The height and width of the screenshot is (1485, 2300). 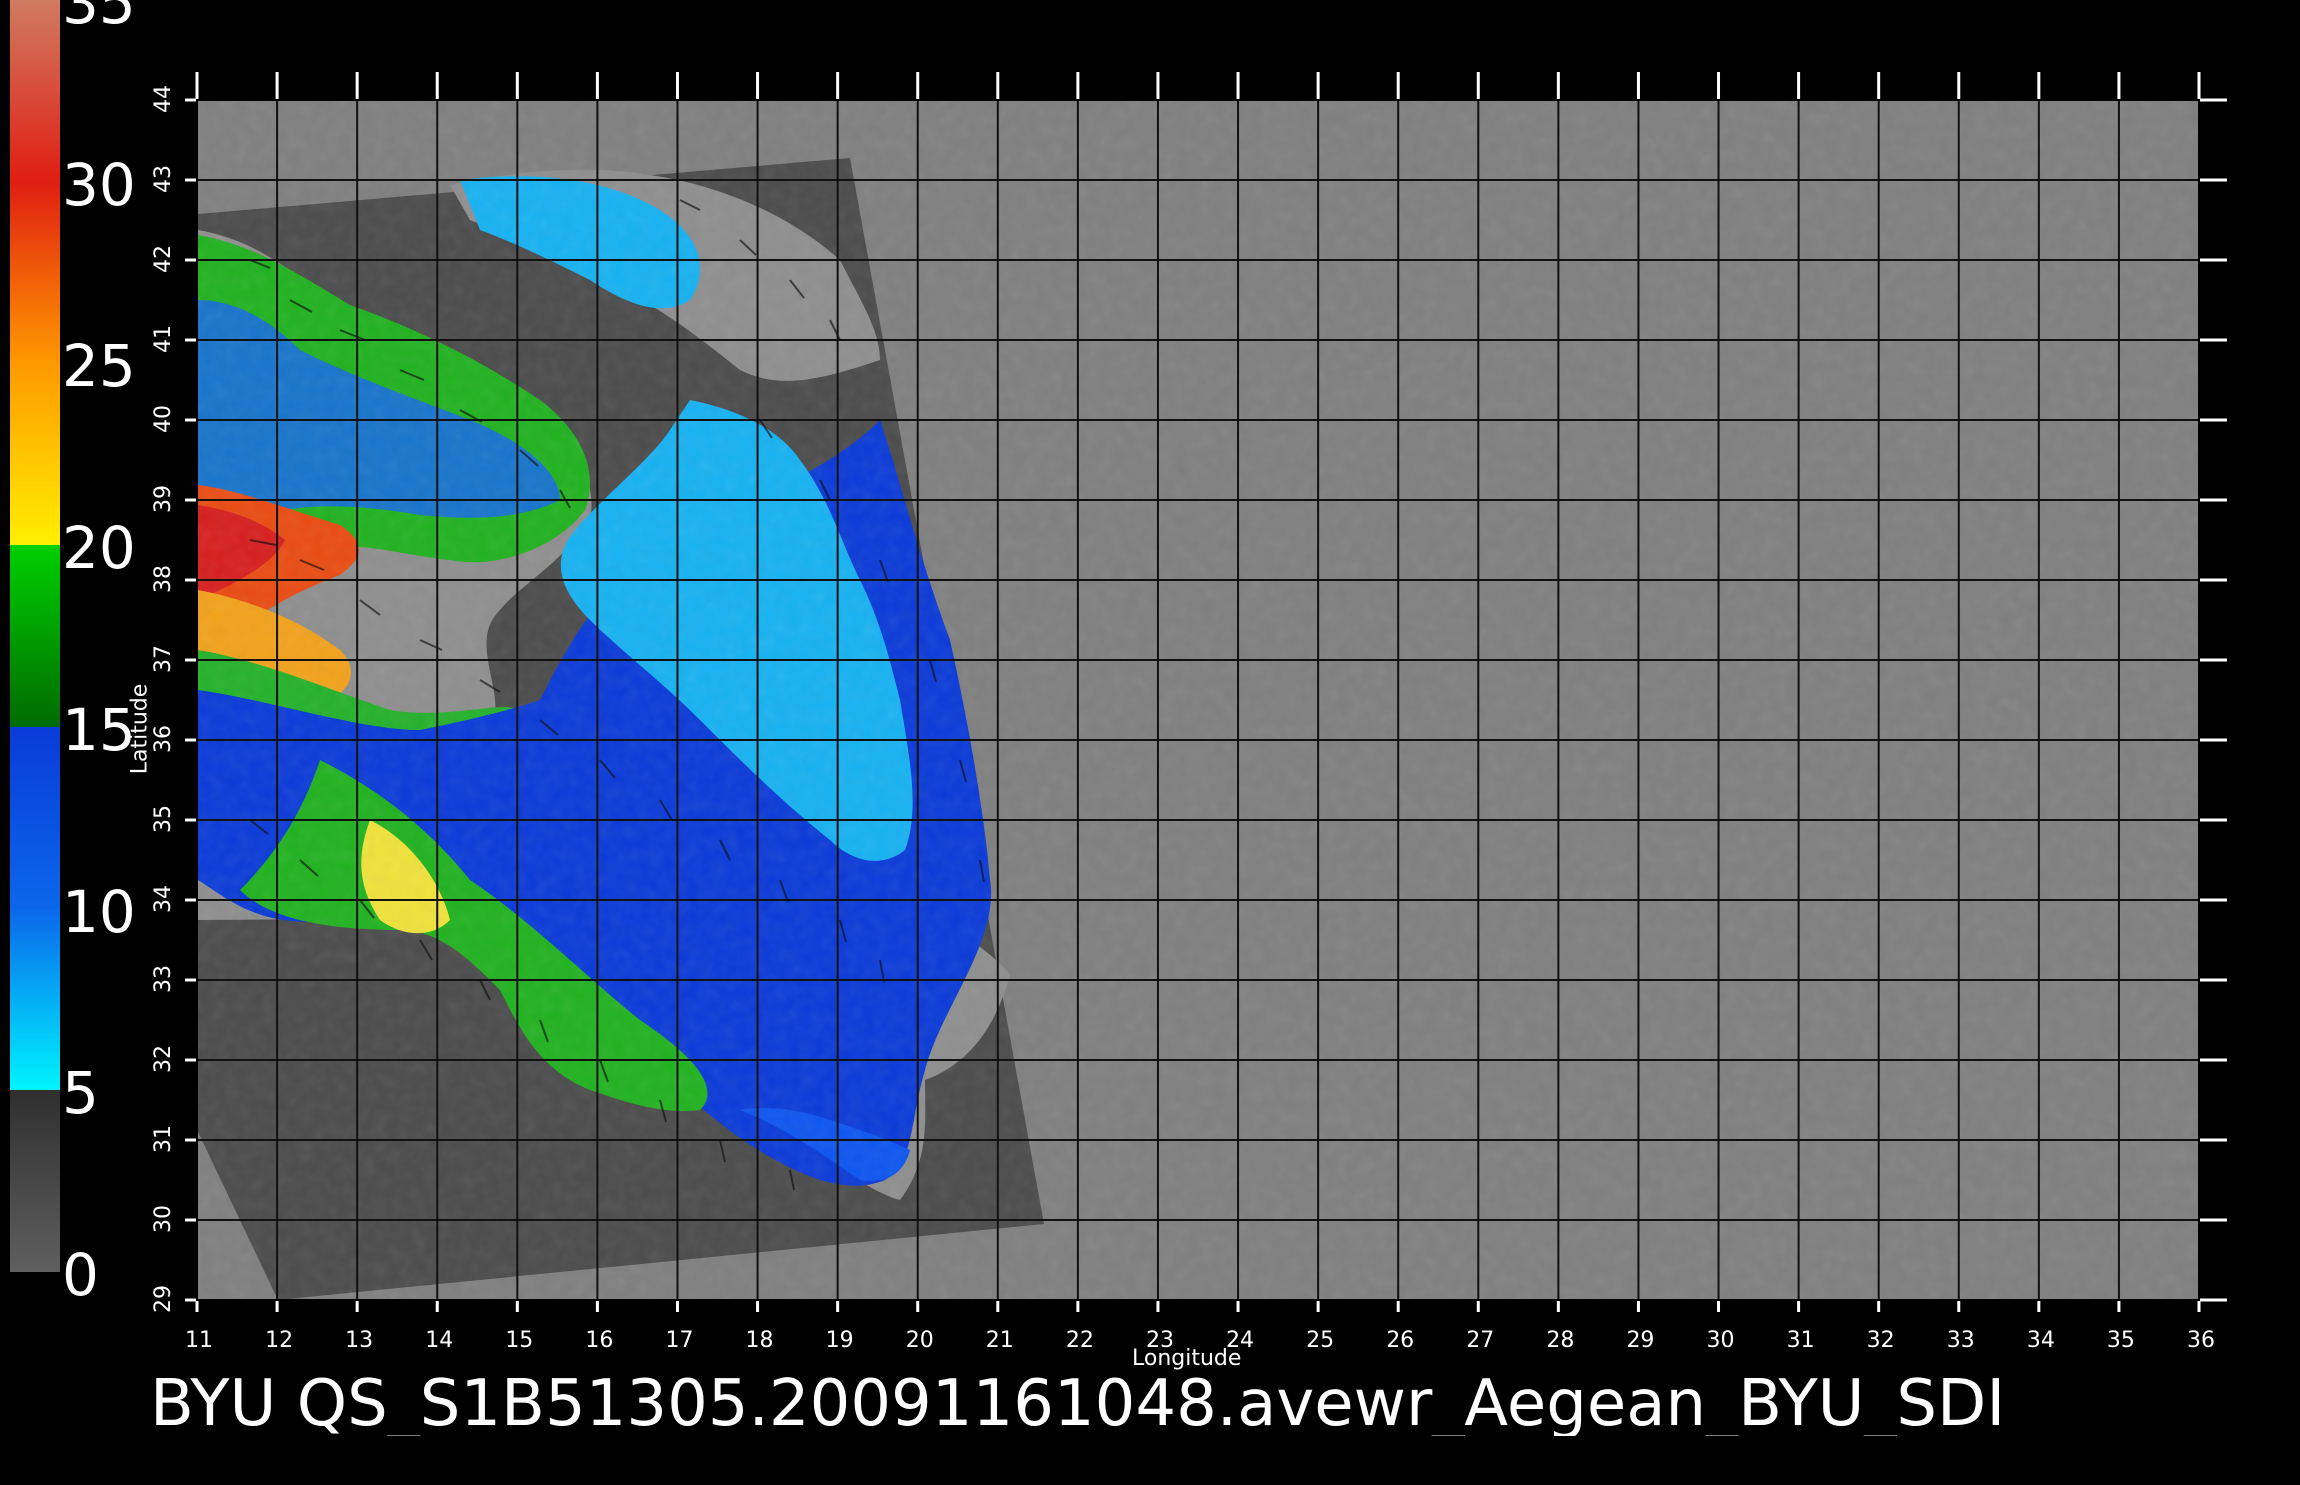 I want to click on x-tick-label: 14, so click(x=439, y=1340).